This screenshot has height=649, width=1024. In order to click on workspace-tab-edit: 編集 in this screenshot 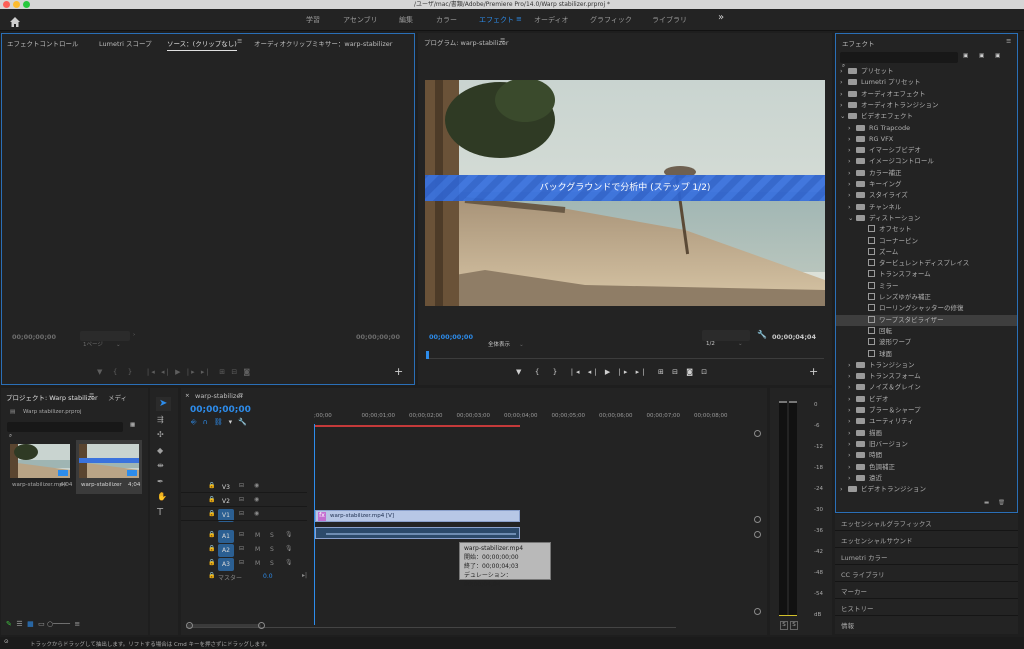, I will do `click(406, 20)`.